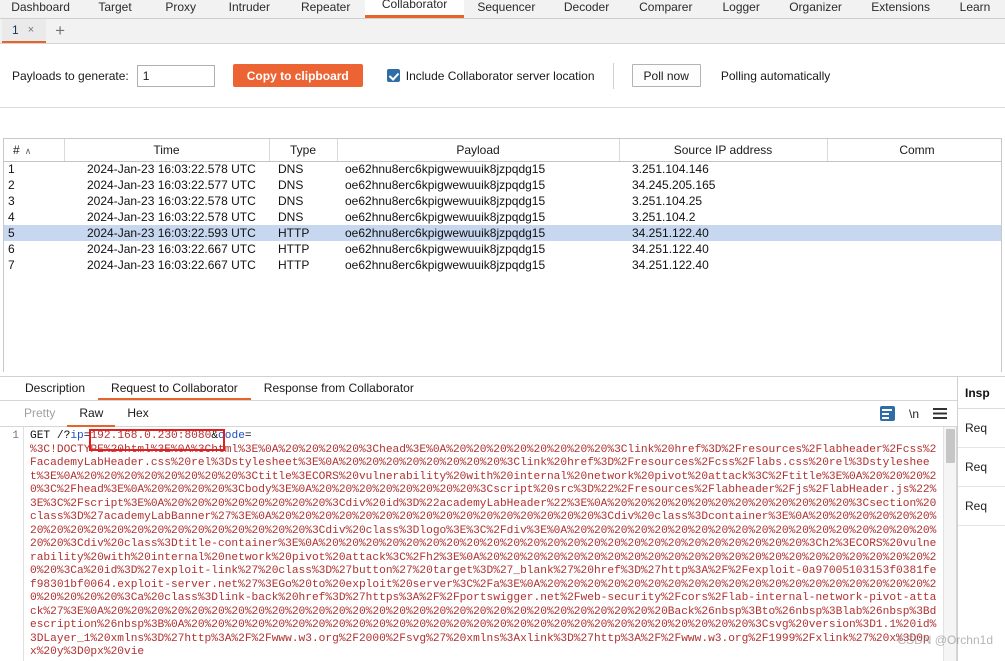  What do you see at coordinates (15, 30) in the screenshot?
I see `sub-tab-label: 1` at bounding box center [15, 30].